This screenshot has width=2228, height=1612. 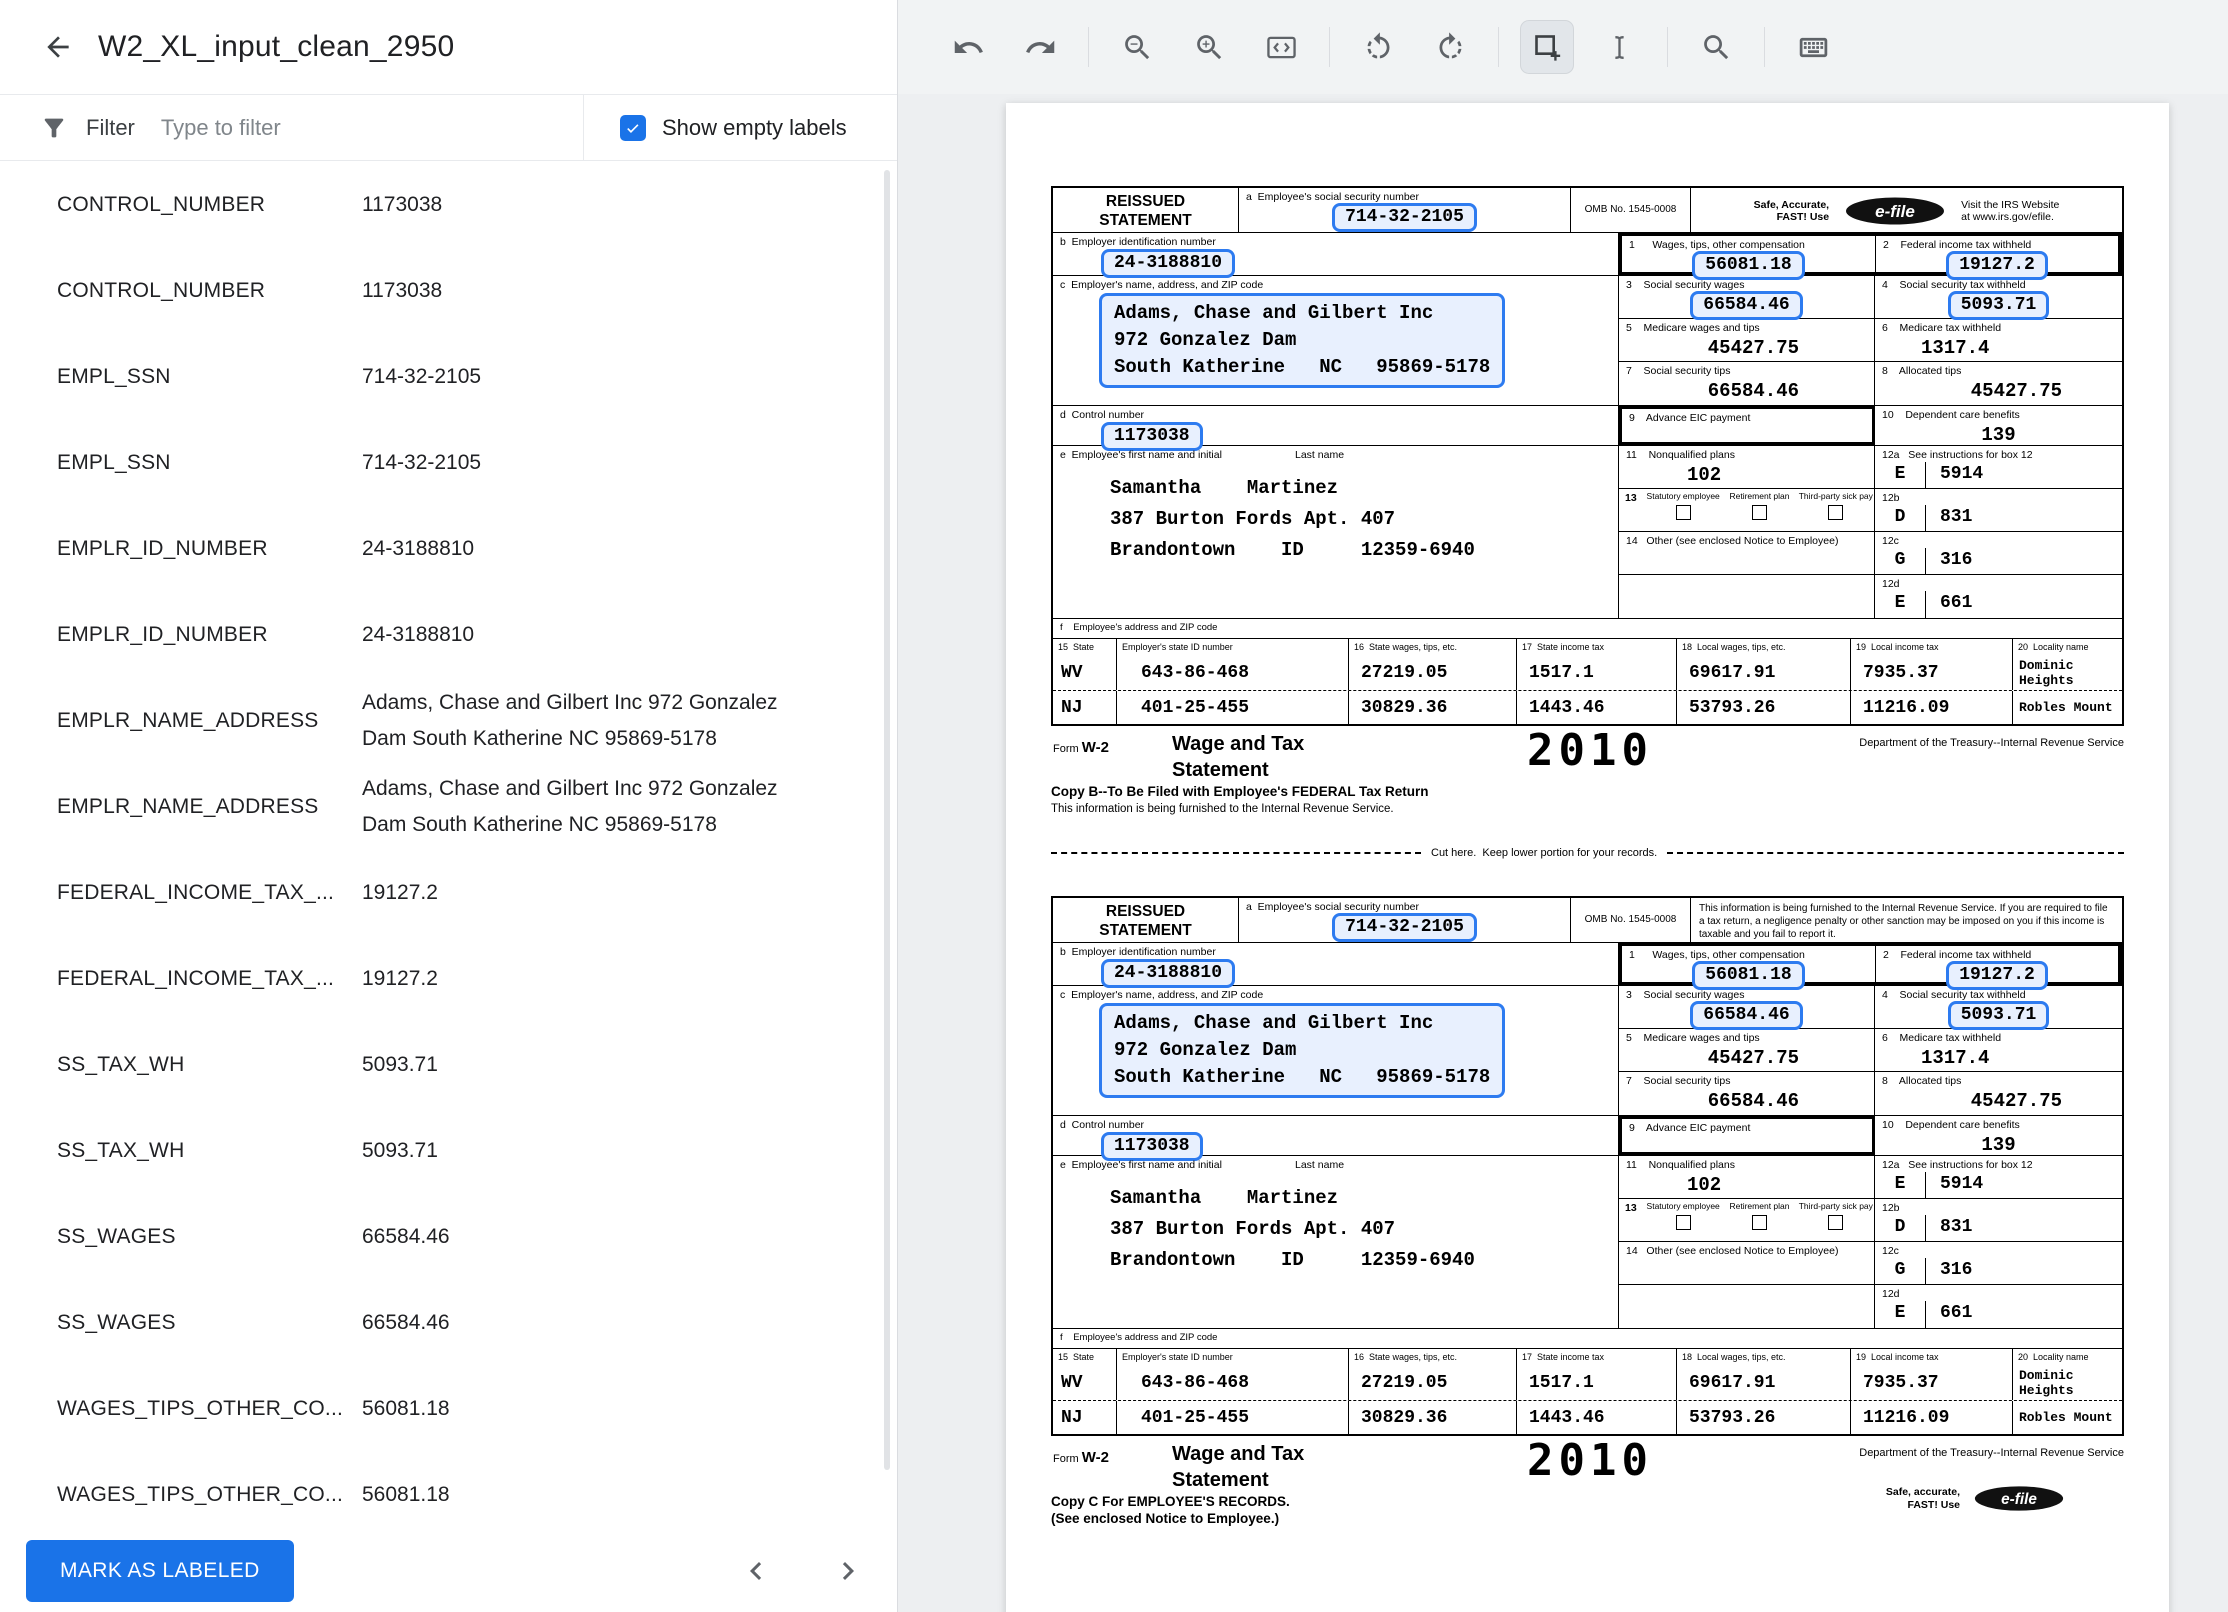 I want to click on omb-number: OMB No. 1545-0008, so click(x=1631, y=210).